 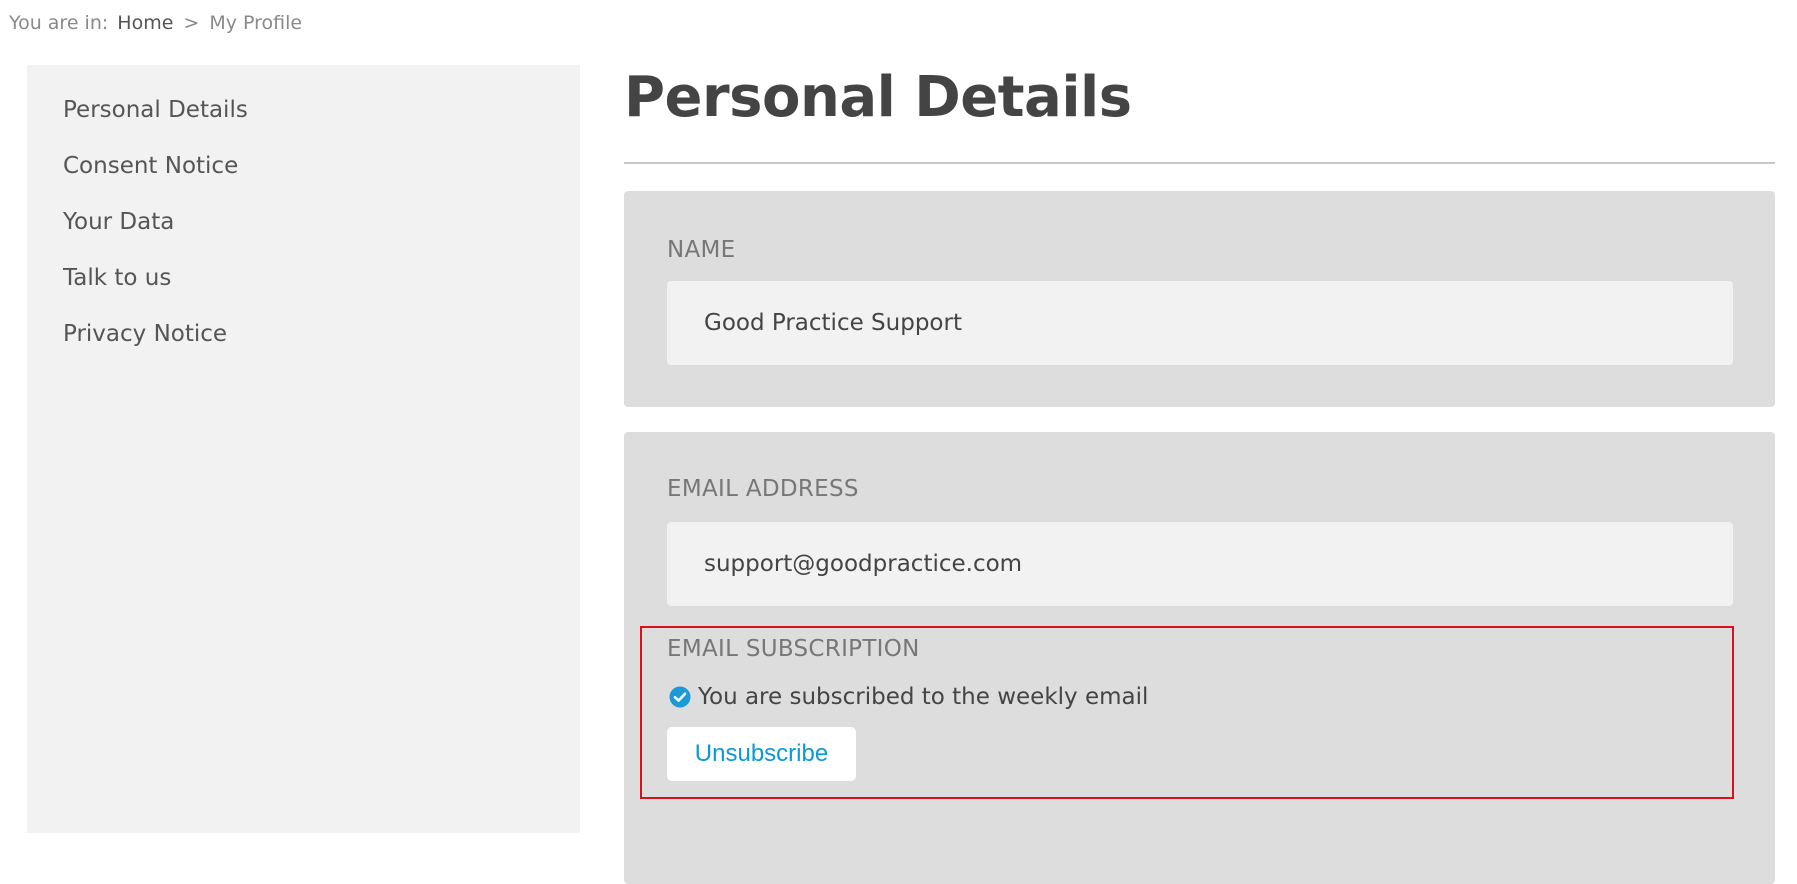 I want to click on sidebar-item-your-data: Your Data, so click(x=321, y=235).